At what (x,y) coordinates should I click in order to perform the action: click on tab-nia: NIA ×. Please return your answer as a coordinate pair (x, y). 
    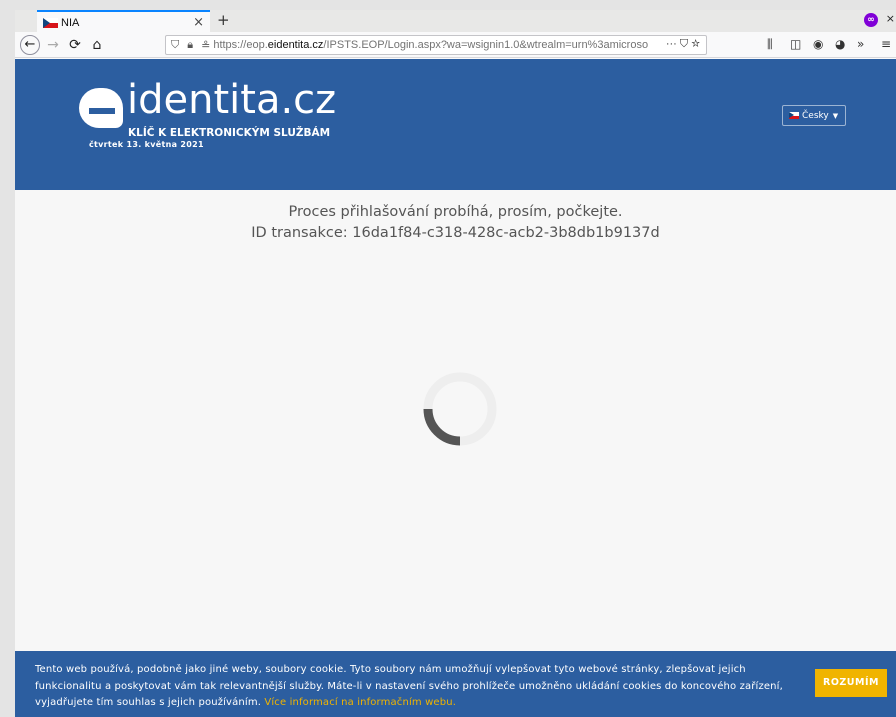
    Looking at the image, I should click on (123, 21).